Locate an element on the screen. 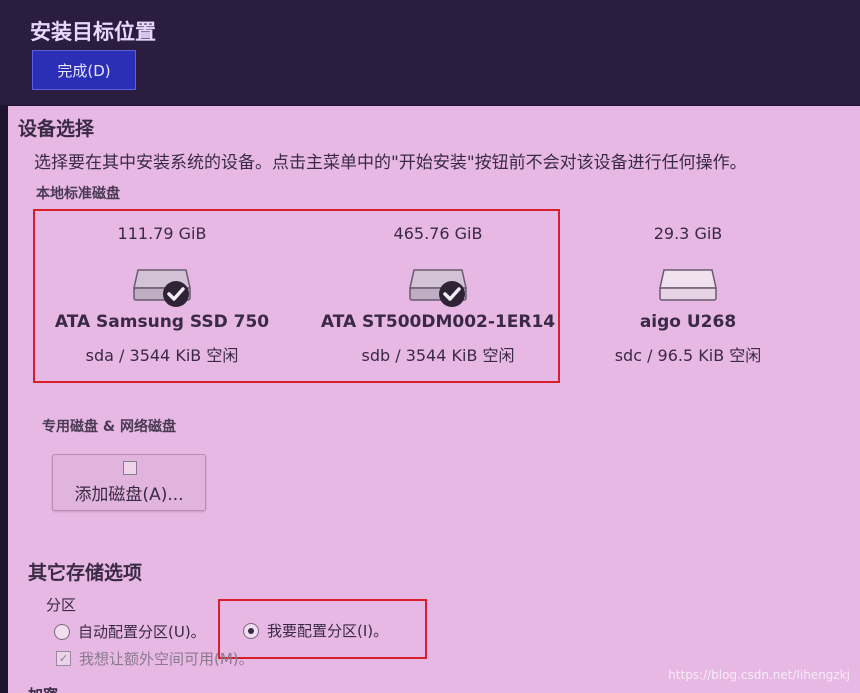  extra-space-checkbox: ✓ 我想让额外空间可用(M)。 is located at coordinates (155, 658).